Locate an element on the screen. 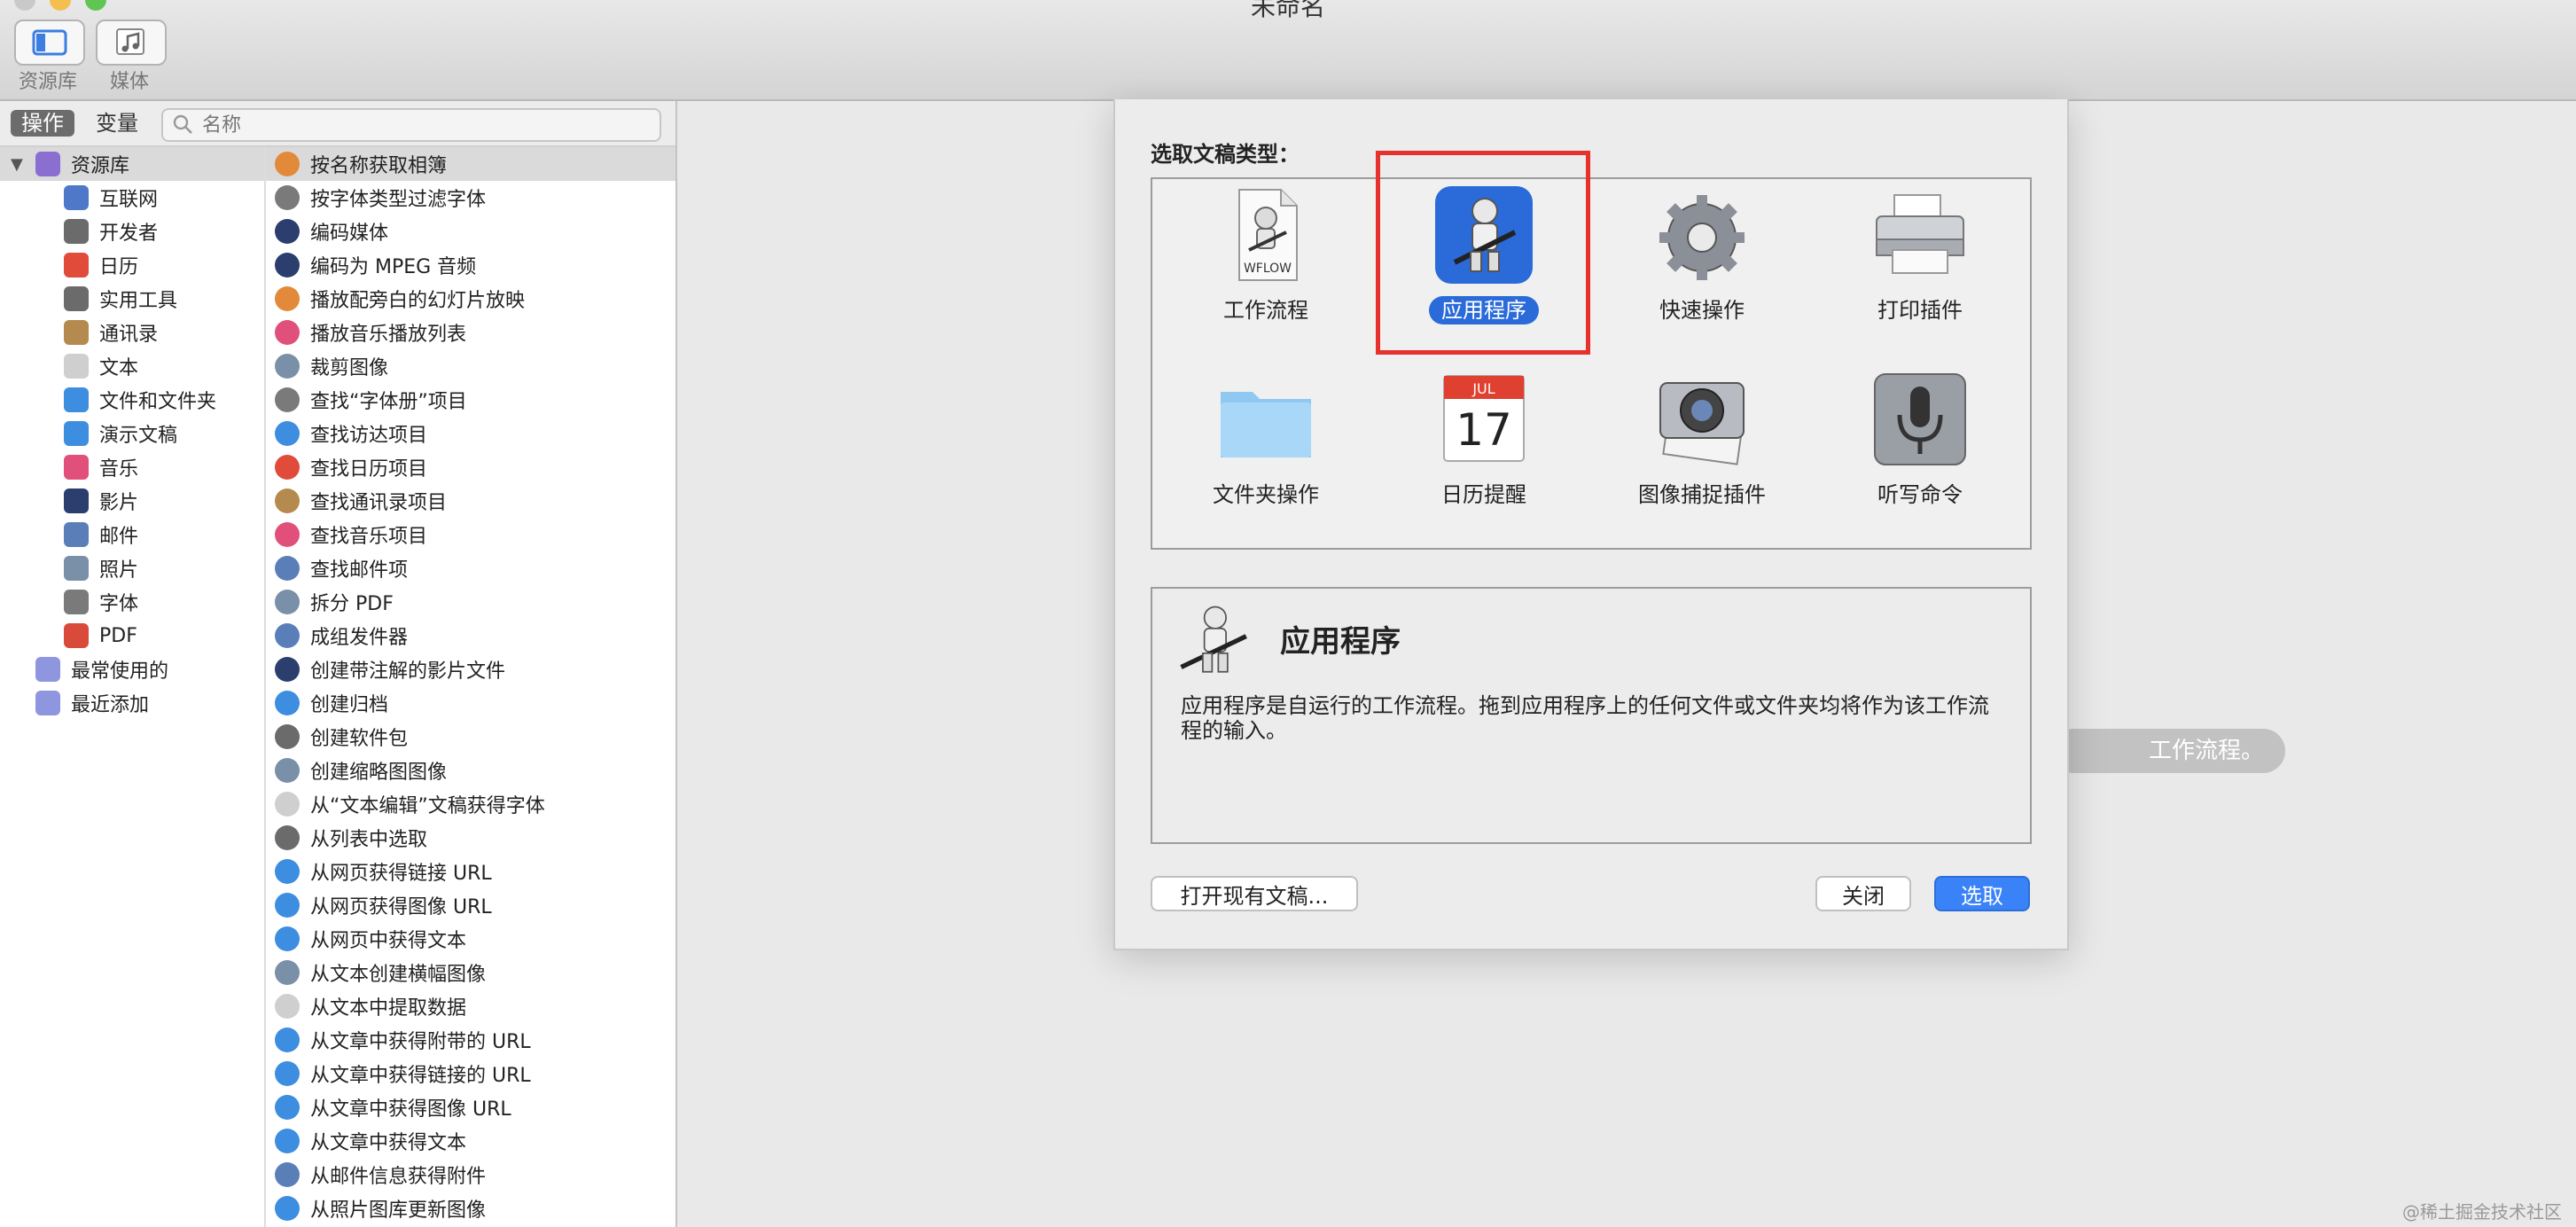 This screenshot has width=2576, height=1227. doc-type-folder-action: 文件夹操作 is located at coordinates (1261, 448).